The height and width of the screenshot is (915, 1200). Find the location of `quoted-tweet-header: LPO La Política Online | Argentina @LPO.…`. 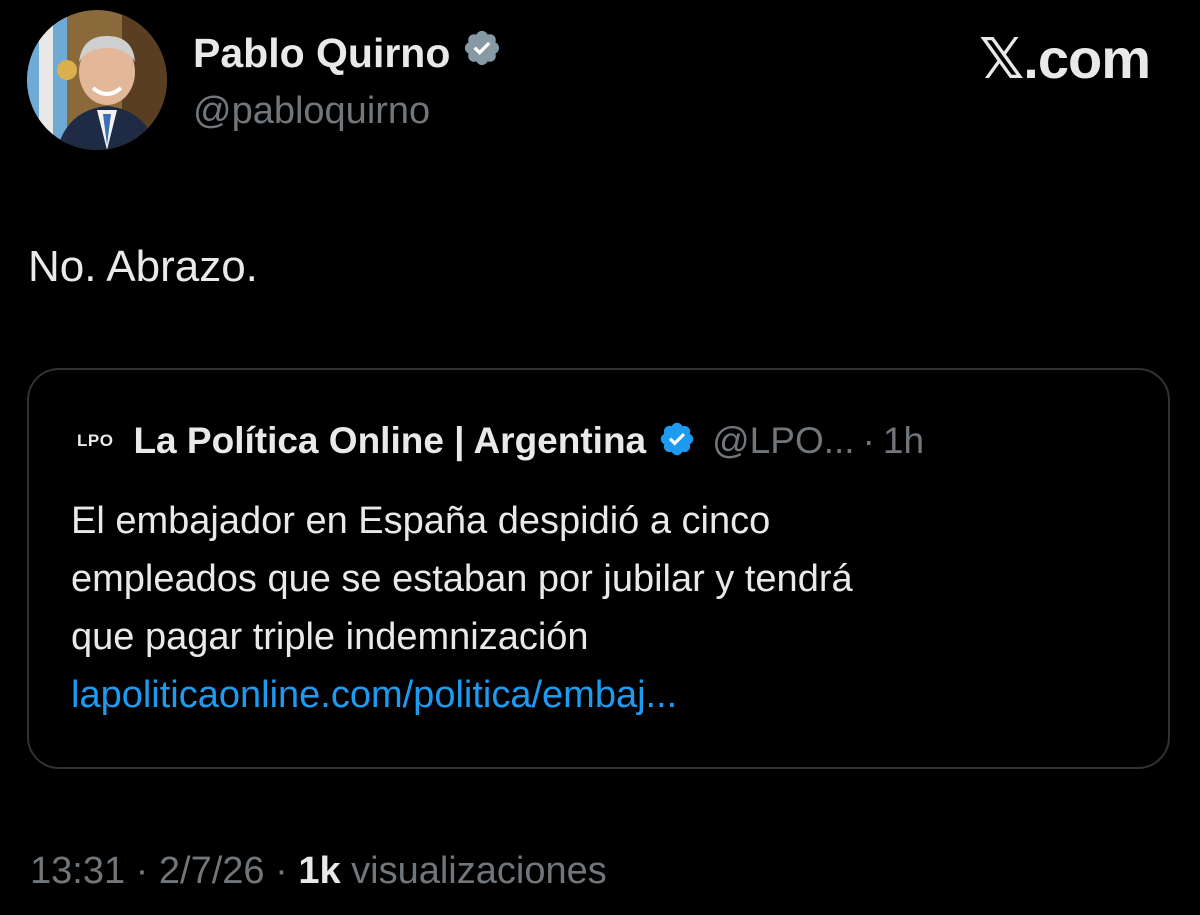

quoted-tweet-header: LPO La Política Online | Argentina @LPO.… is located at coordinates (500, 441).